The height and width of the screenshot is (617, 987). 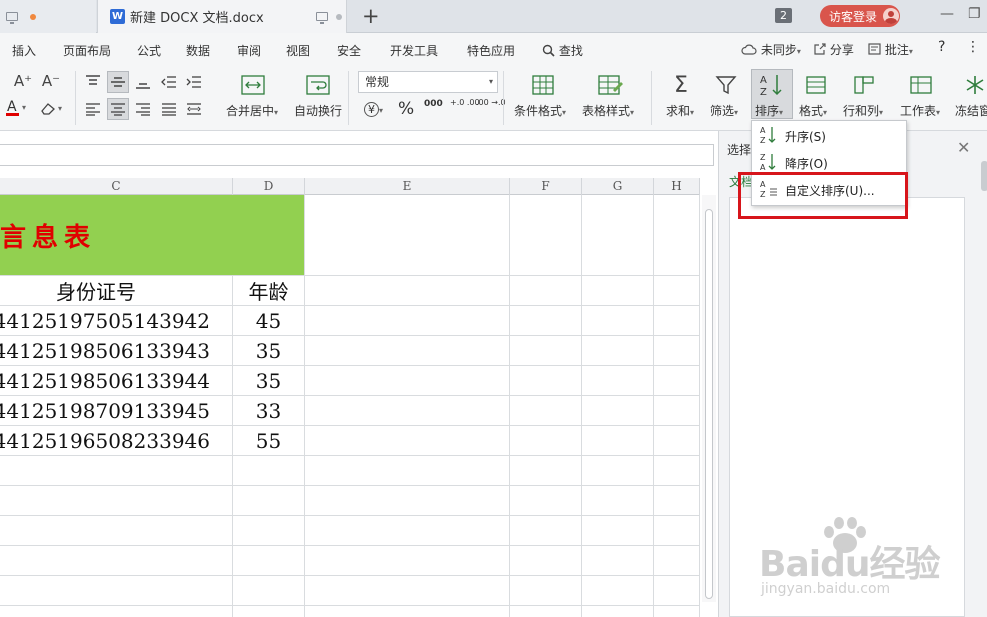 I want to click on align-center-icon, so click(x=118, y=109).